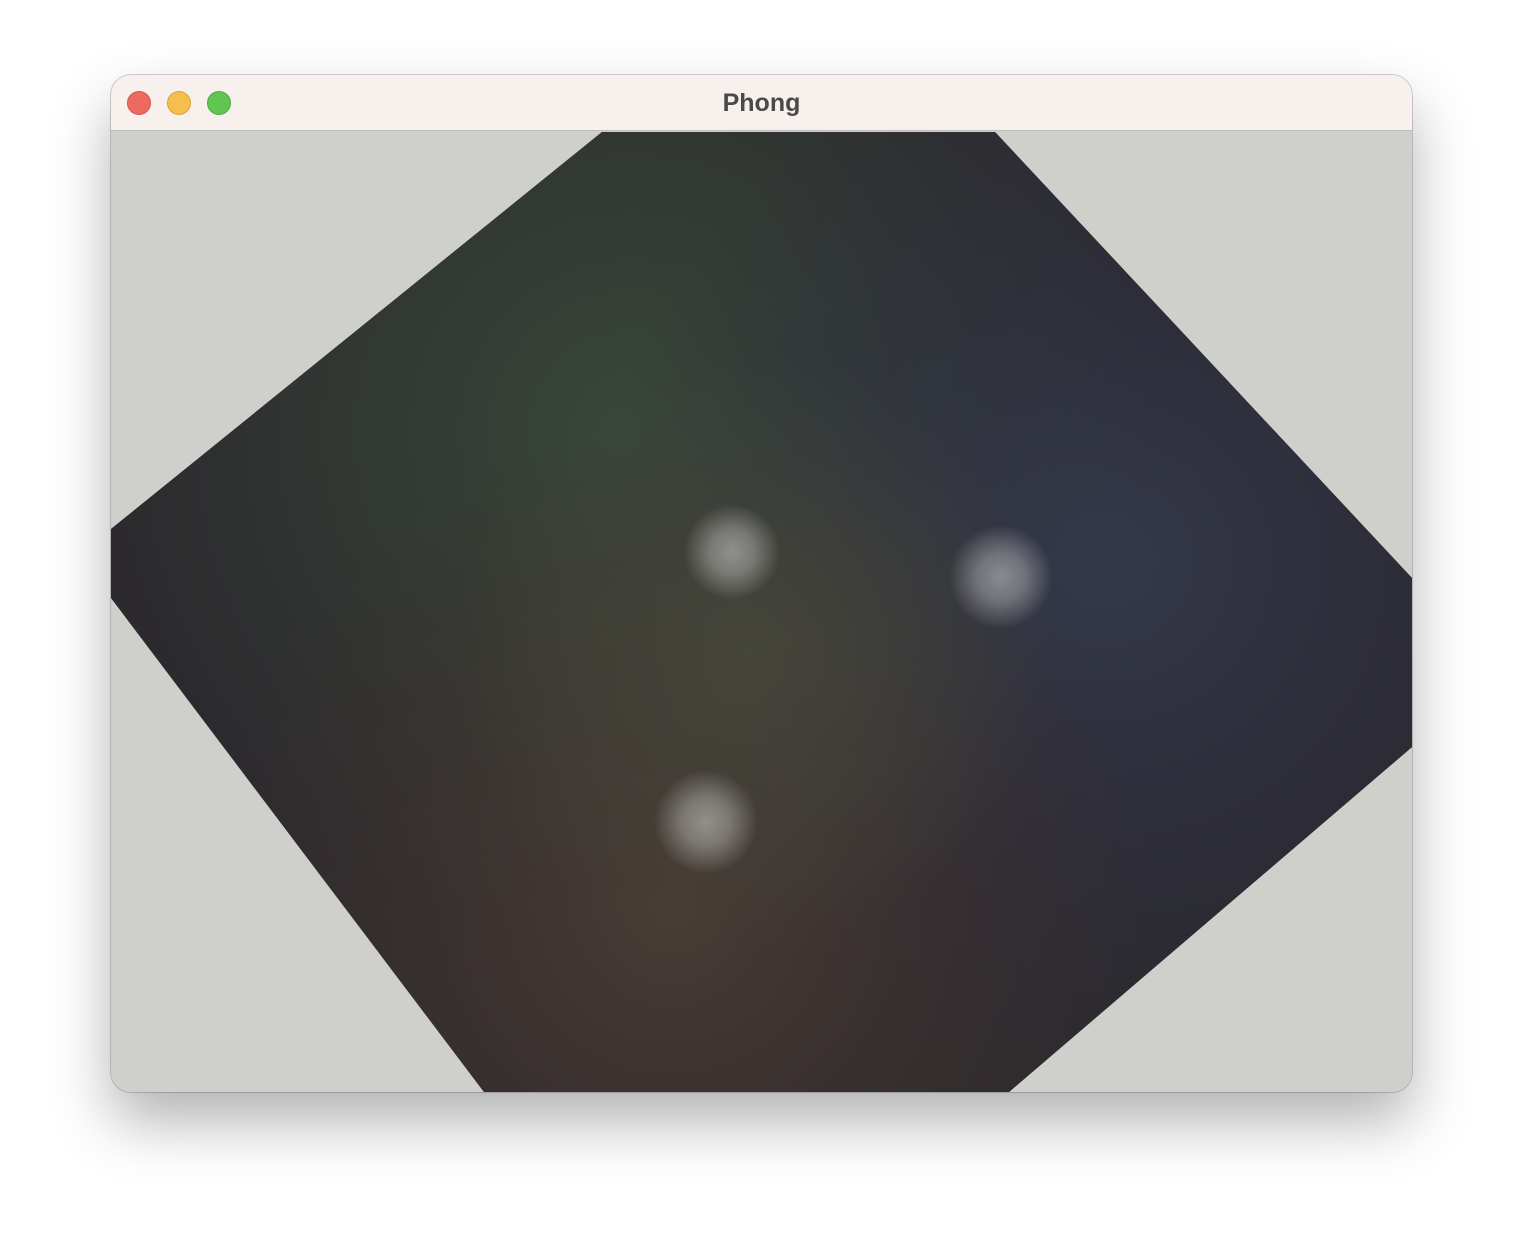 The width and height of the screenshot is (1524, 1240). I want to click on specular-highlight-blue, so click(1001, 577).